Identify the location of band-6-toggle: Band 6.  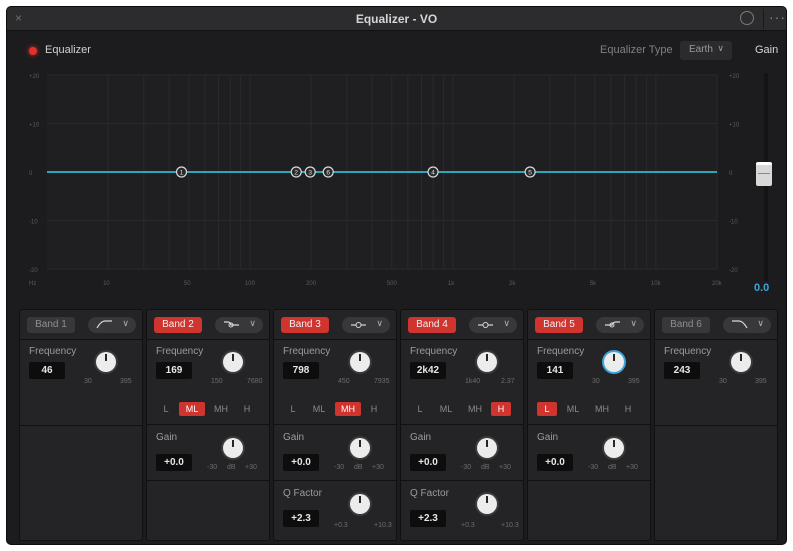
(686, 325).